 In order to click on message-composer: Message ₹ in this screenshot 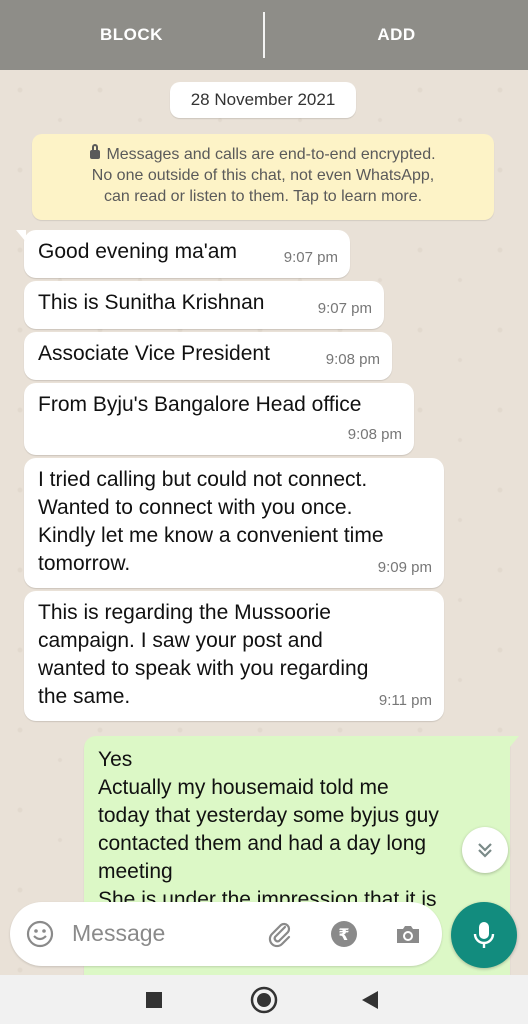, I will do `click(226, 934)`.